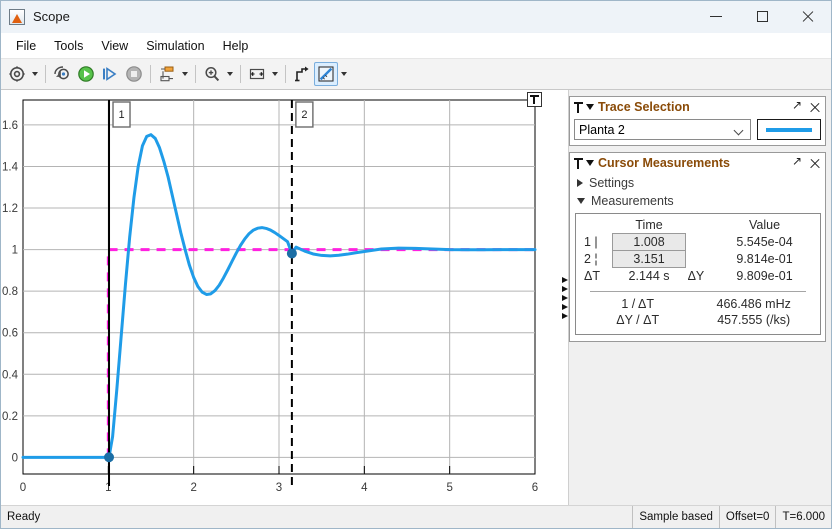 The width and height of the screenshot is (832, 529). Describe the element at coordinates (591, 242) in the screenshot. I see `cursor-1-label: 1 |` at that location.